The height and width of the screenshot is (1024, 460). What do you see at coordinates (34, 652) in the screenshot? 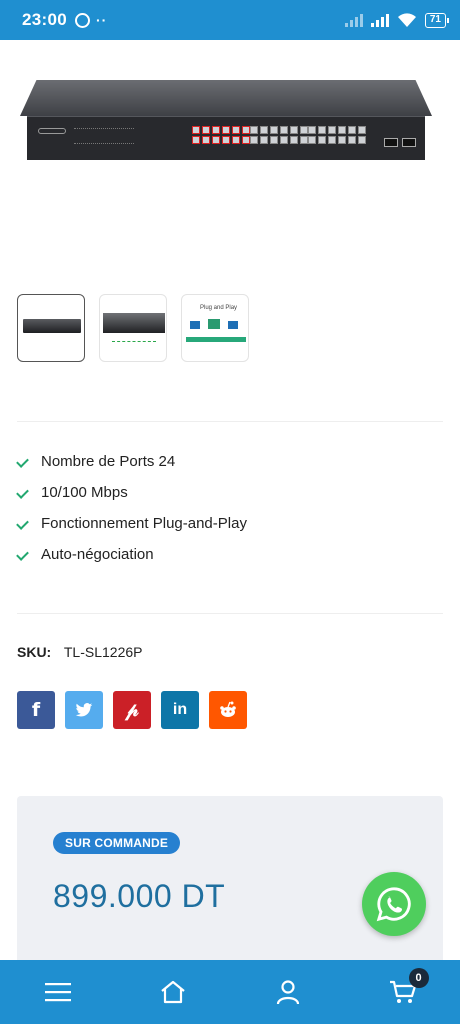
I see `sku-label: SKU:` at bounding box center [34, 652].